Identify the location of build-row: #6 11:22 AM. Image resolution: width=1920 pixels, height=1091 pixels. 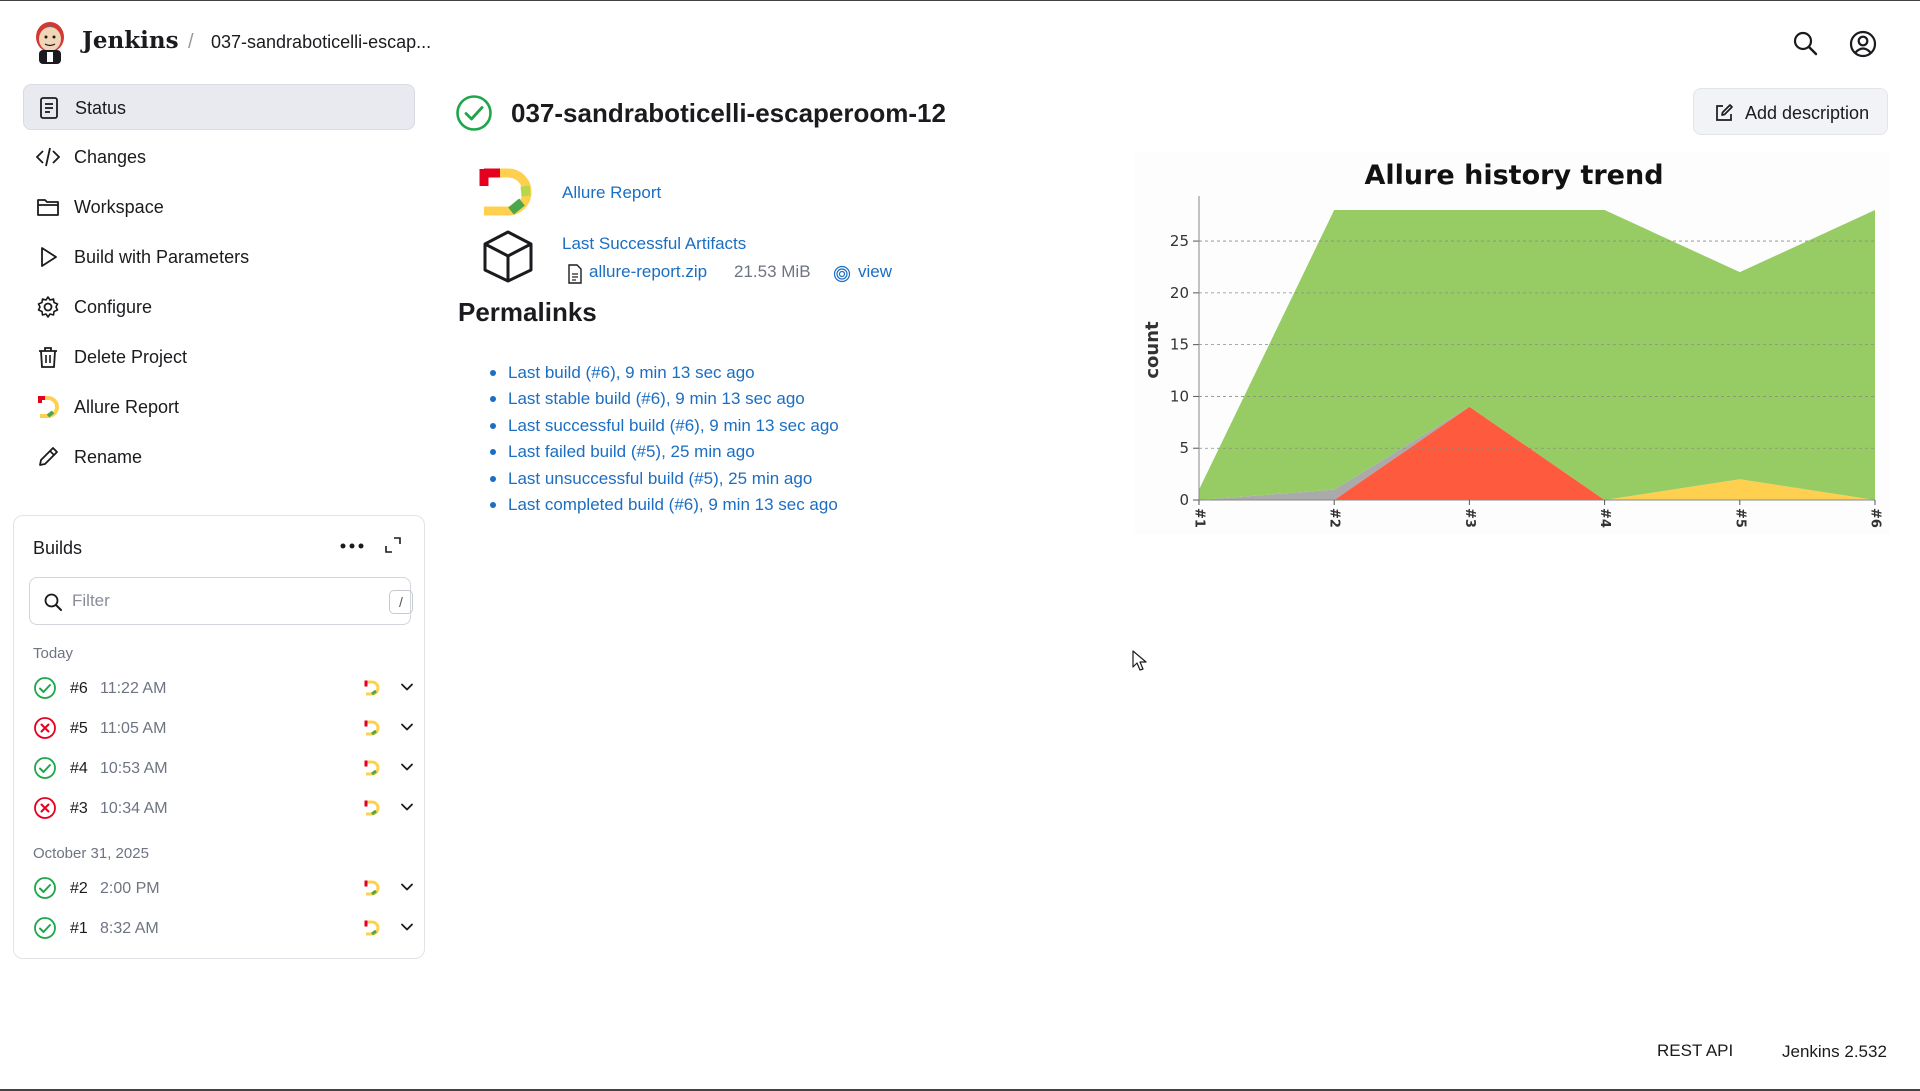
(225, 688).